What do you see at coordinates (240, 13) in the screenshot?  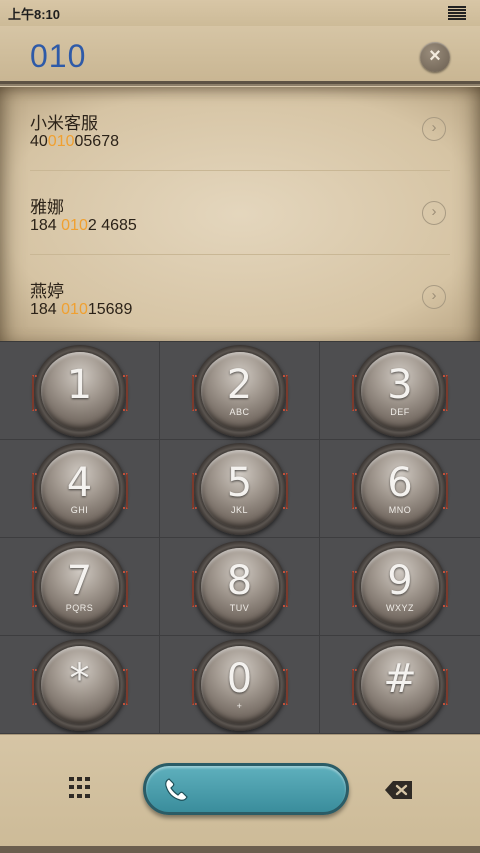 I see `status-bar: 上午8:10` at bounding box center [240, 13].